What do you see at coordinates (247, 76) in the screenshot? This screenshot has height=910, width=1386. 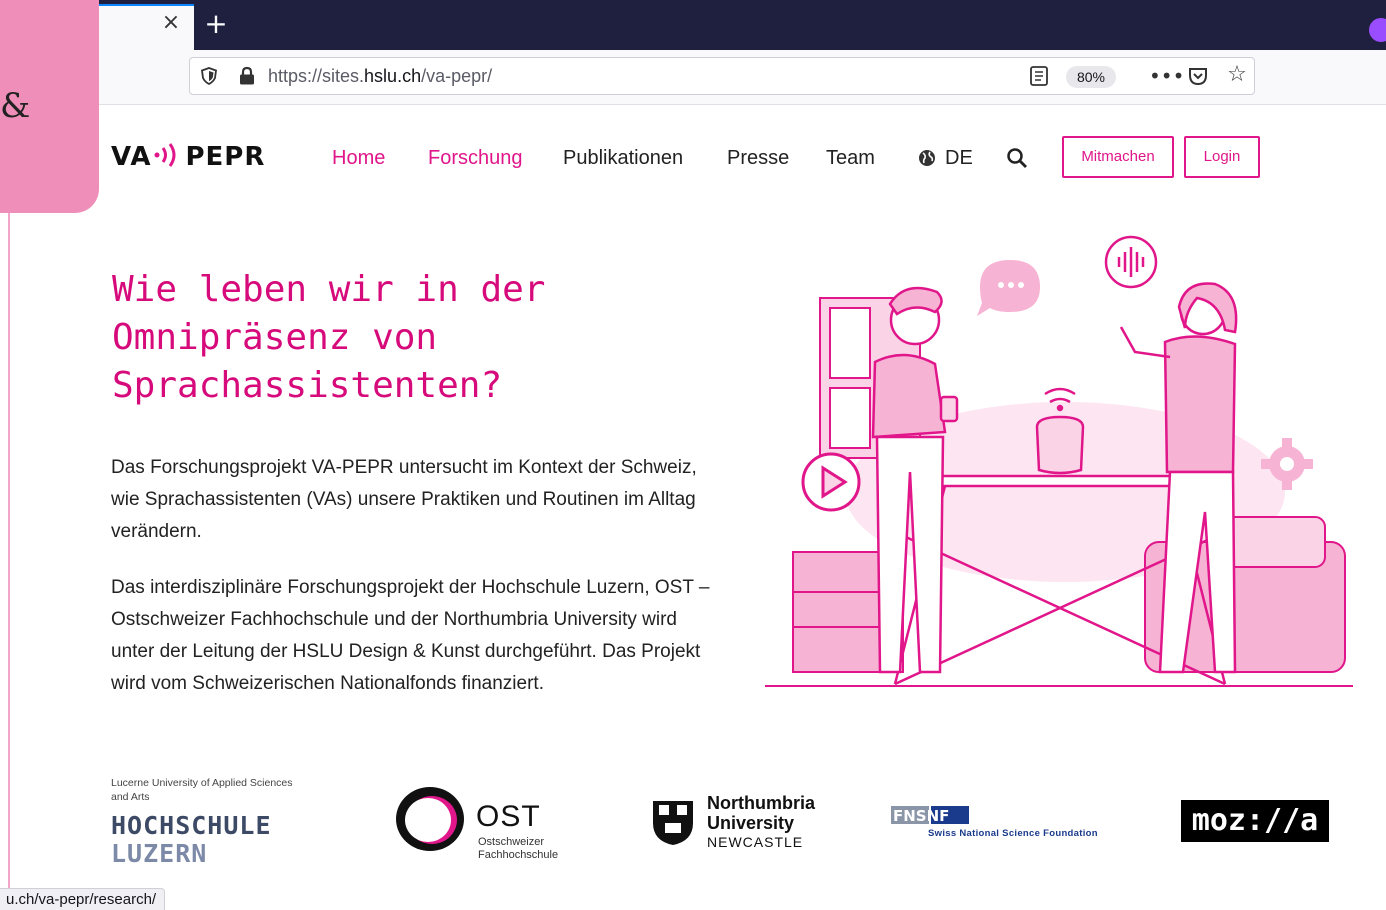 I see `lock-icon` at bounding box center [247, 76].